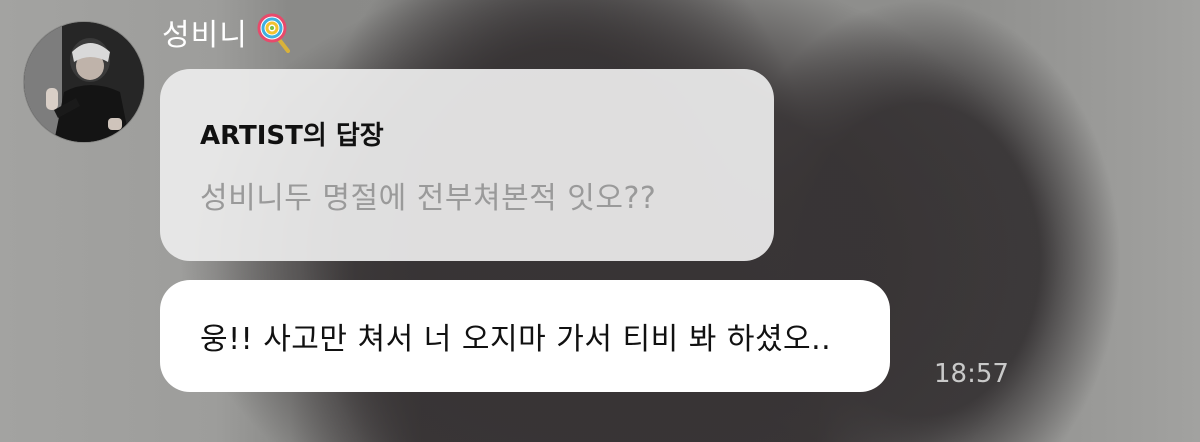 This screenshot has height=442, width=1200. Describe the element at coordinates (274, 32) in the screenshot. I see `lollipop-icon` at that location.